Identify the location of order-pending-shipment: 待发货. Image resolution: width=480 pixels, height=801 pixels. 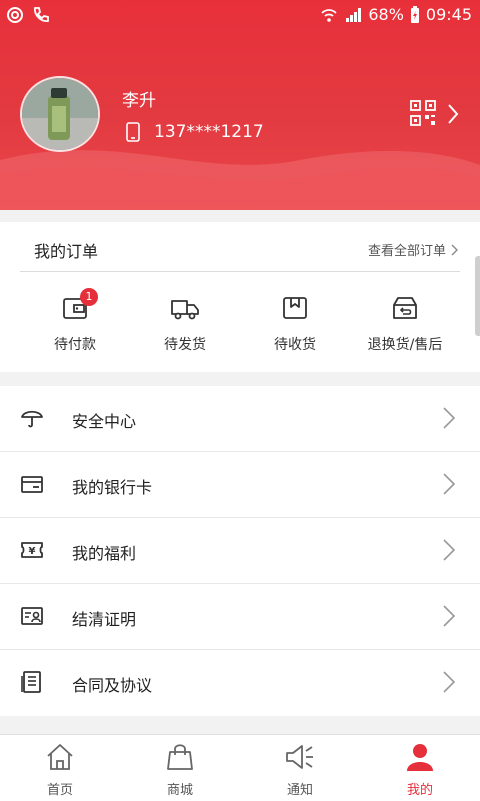
(185, 324).